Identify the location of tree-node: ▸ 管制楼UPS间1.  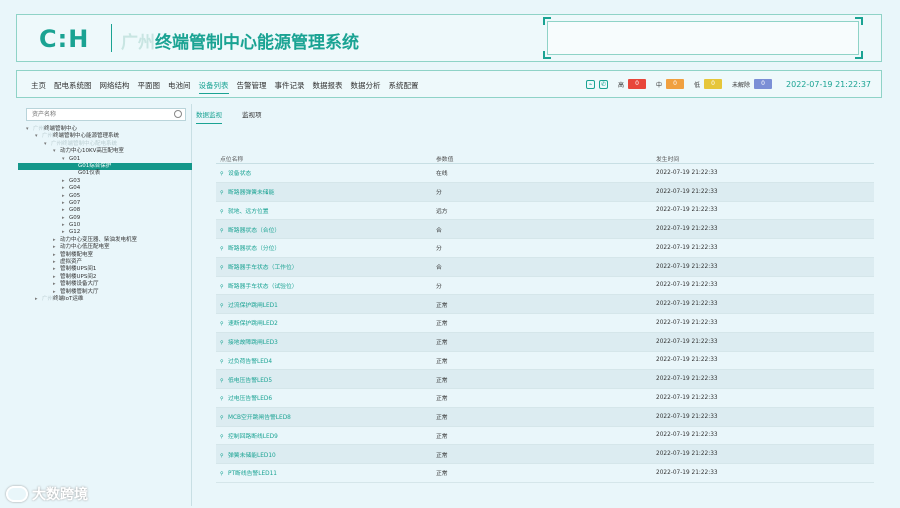
(105, 269).